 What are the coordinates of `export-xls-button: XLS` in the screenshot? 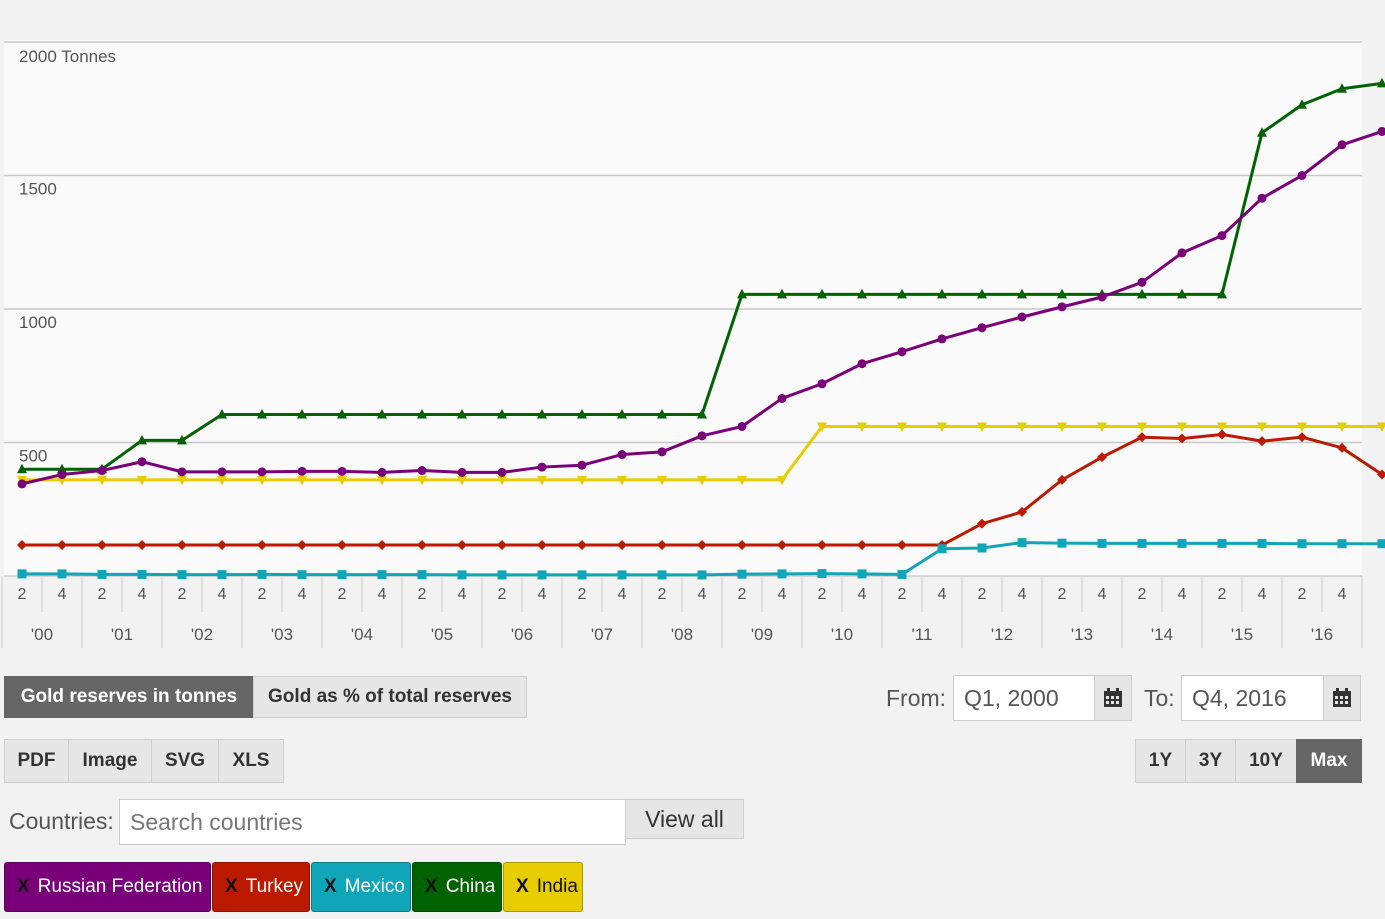 It's located at (251, 761).